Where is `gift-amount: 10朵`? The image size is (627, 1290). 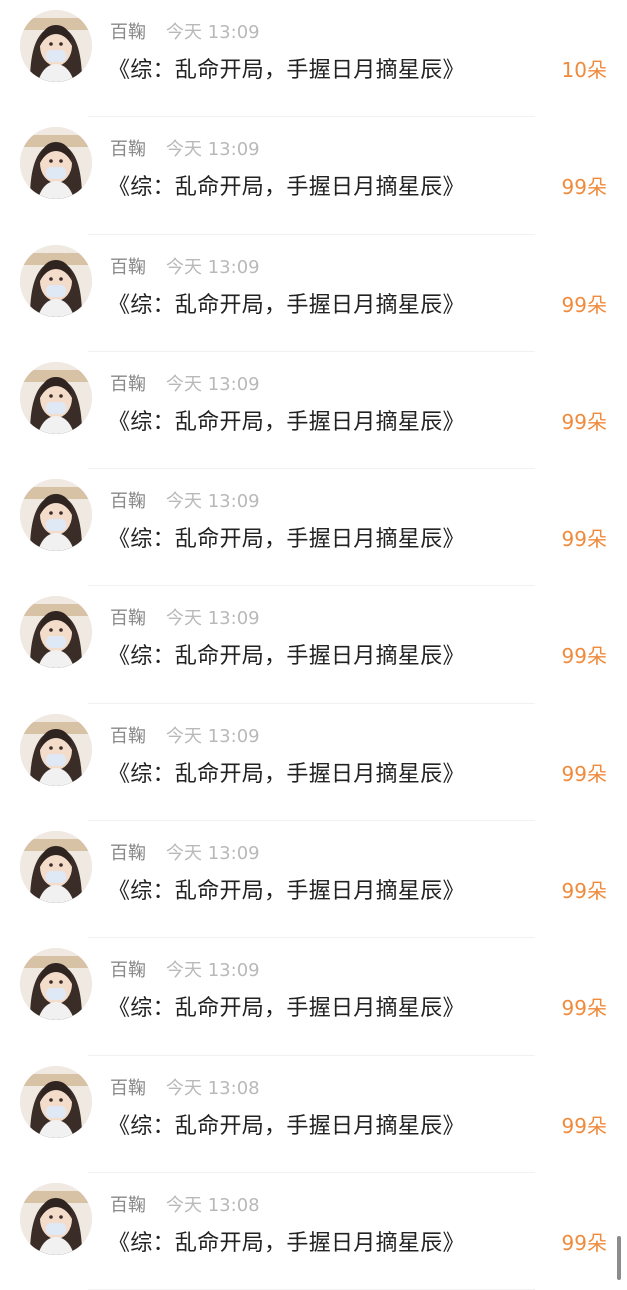
gift-amount: 10朵 is located at coordinates (584, 70).